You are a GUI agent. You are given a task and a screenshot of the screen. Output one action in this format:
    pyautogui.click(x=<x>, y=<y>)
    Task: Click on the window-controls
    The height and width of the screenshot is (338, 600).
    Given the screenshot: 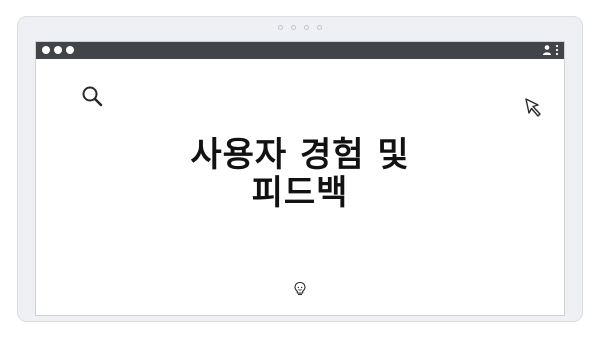 What is the action you would take?
    pyautogui.click(x=58, y=50)
    